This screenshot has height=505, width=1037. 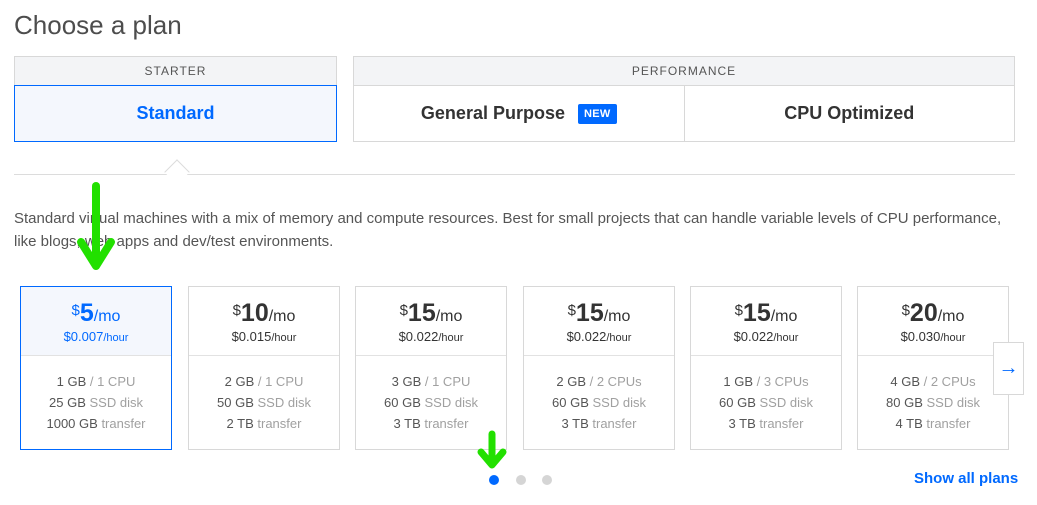 I want to click on hourly-price: $0.015, so click(x=251, y=336).